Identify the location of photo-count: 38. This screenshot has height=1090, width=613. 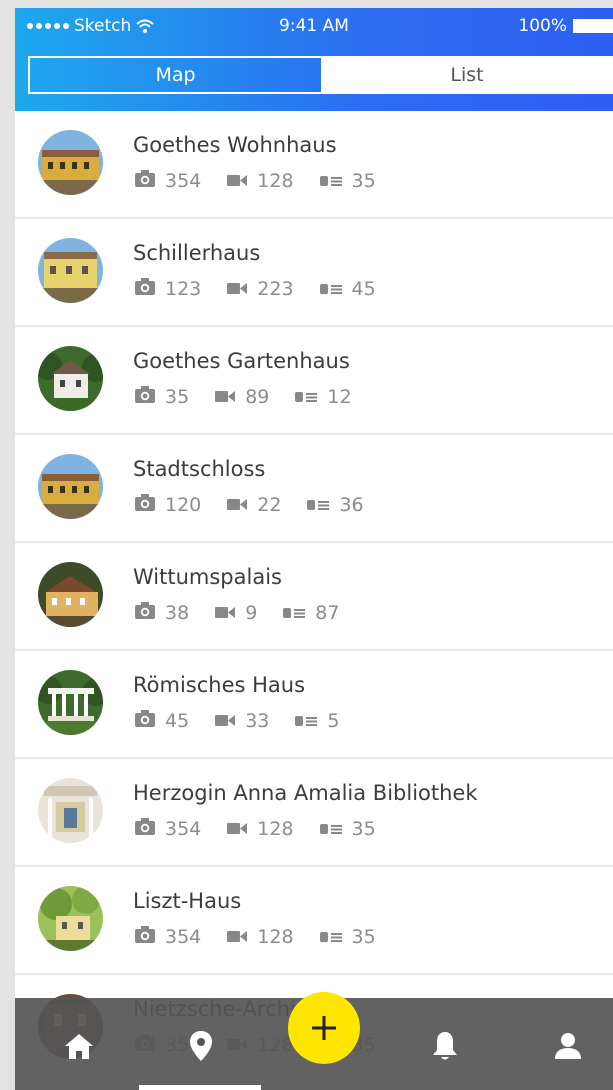
(177, 613).